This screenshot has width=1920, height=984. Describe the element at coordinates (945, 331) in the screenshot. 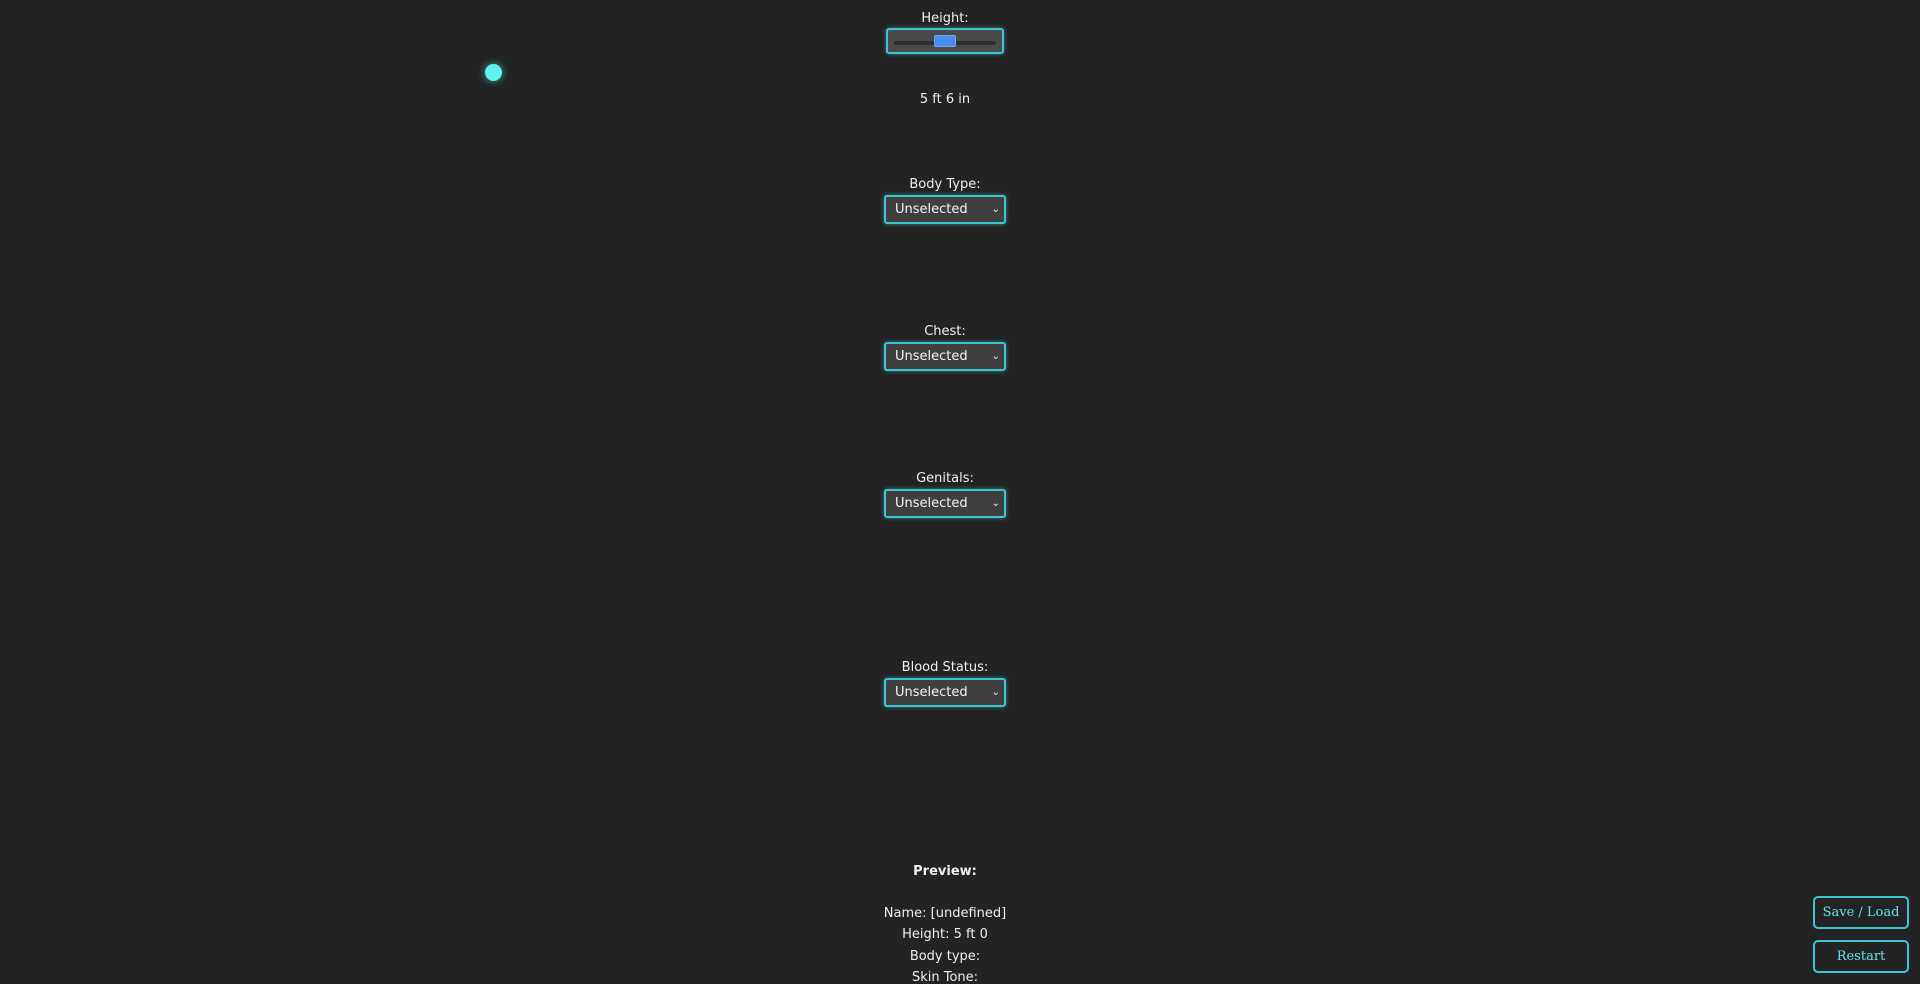

I see `chest-label: Chest:` at that location.